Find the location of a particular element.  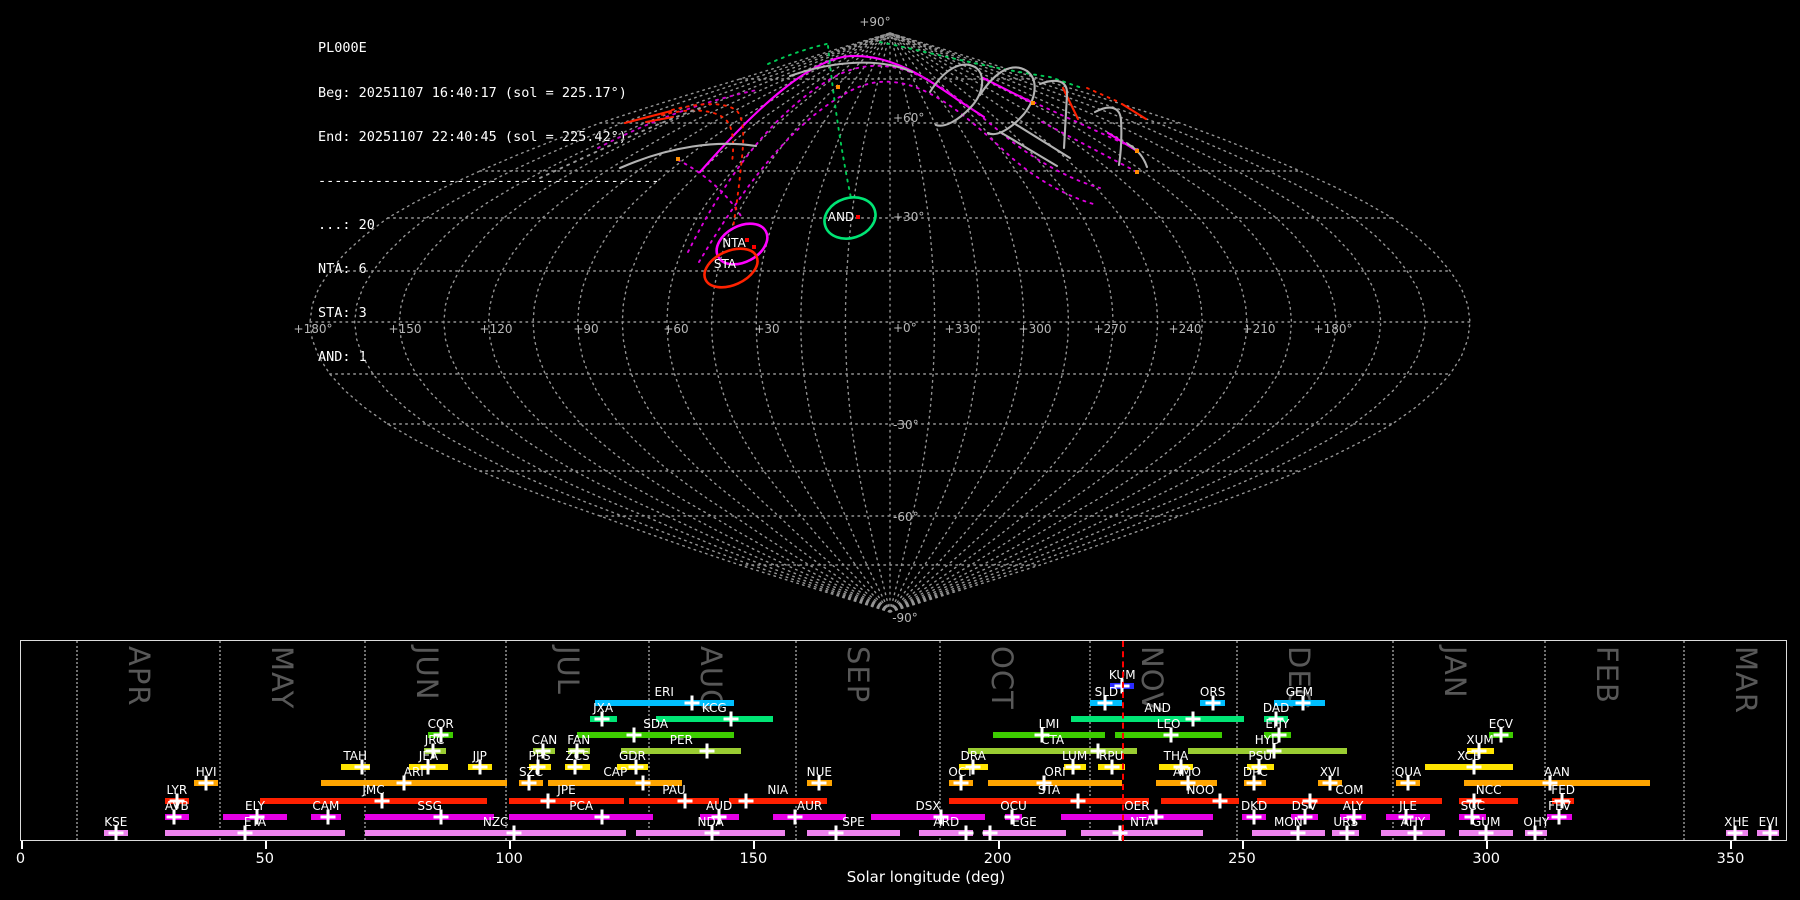

shower-label-XVI: XVI is located at coordinates (1329, 772).